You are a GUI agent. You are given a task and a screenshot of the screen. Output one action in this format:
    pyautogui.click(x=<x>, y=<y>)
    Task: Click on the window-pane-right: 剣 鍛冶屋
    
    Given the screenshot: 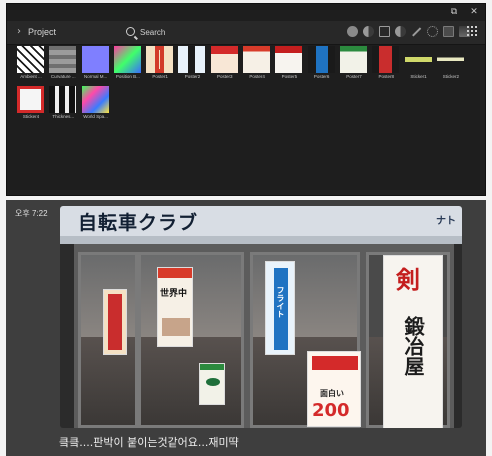 What is the action you would take?
    pyautogui.click(x=408, y=340)
    